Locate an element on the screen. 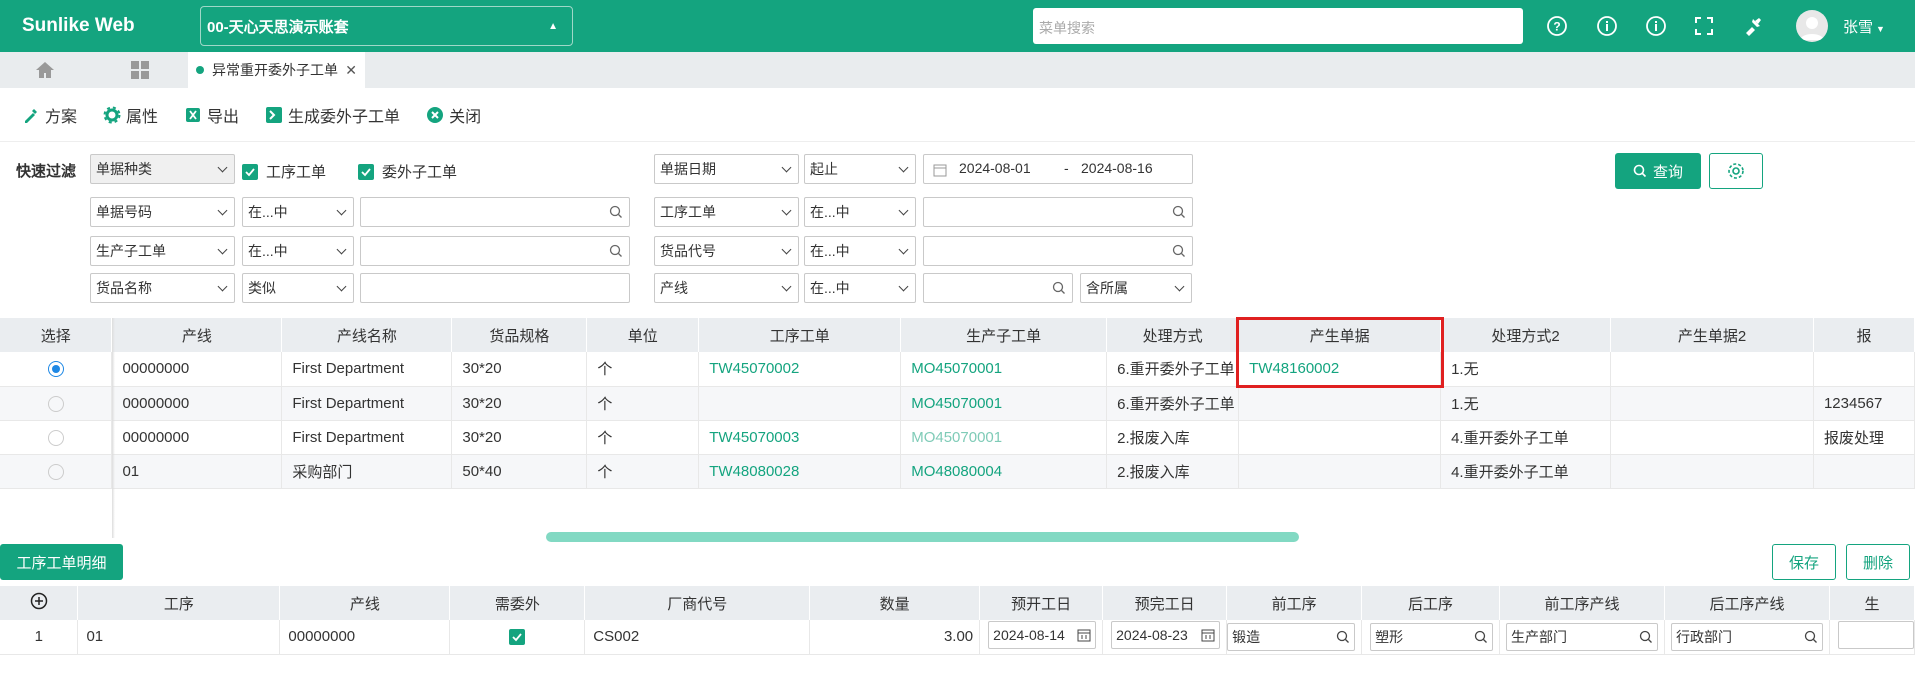 This screenshot has height=682, width=1915. col-header: 处理方式2 is located at coordinates (1526, 335).